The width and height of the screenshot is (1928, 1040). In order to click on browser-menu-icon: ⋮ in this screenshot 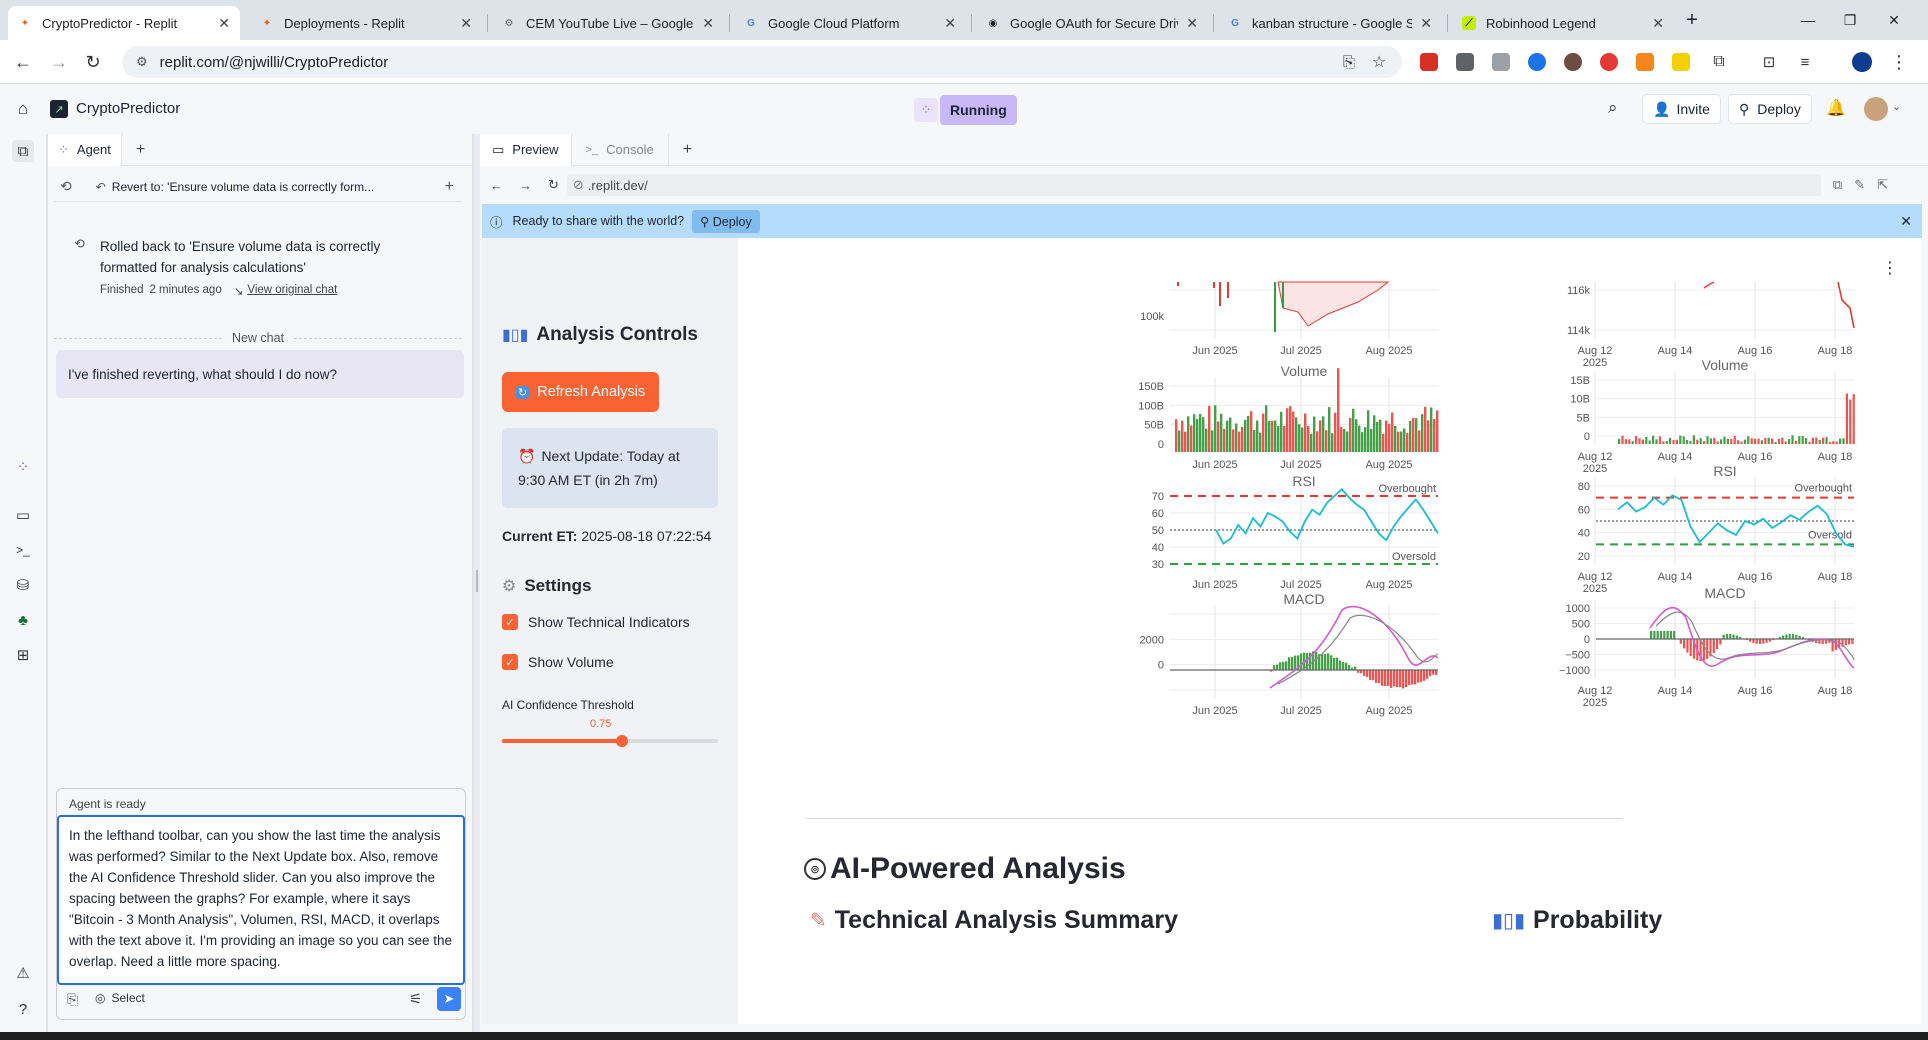, I will do `click(1899, 62)`.